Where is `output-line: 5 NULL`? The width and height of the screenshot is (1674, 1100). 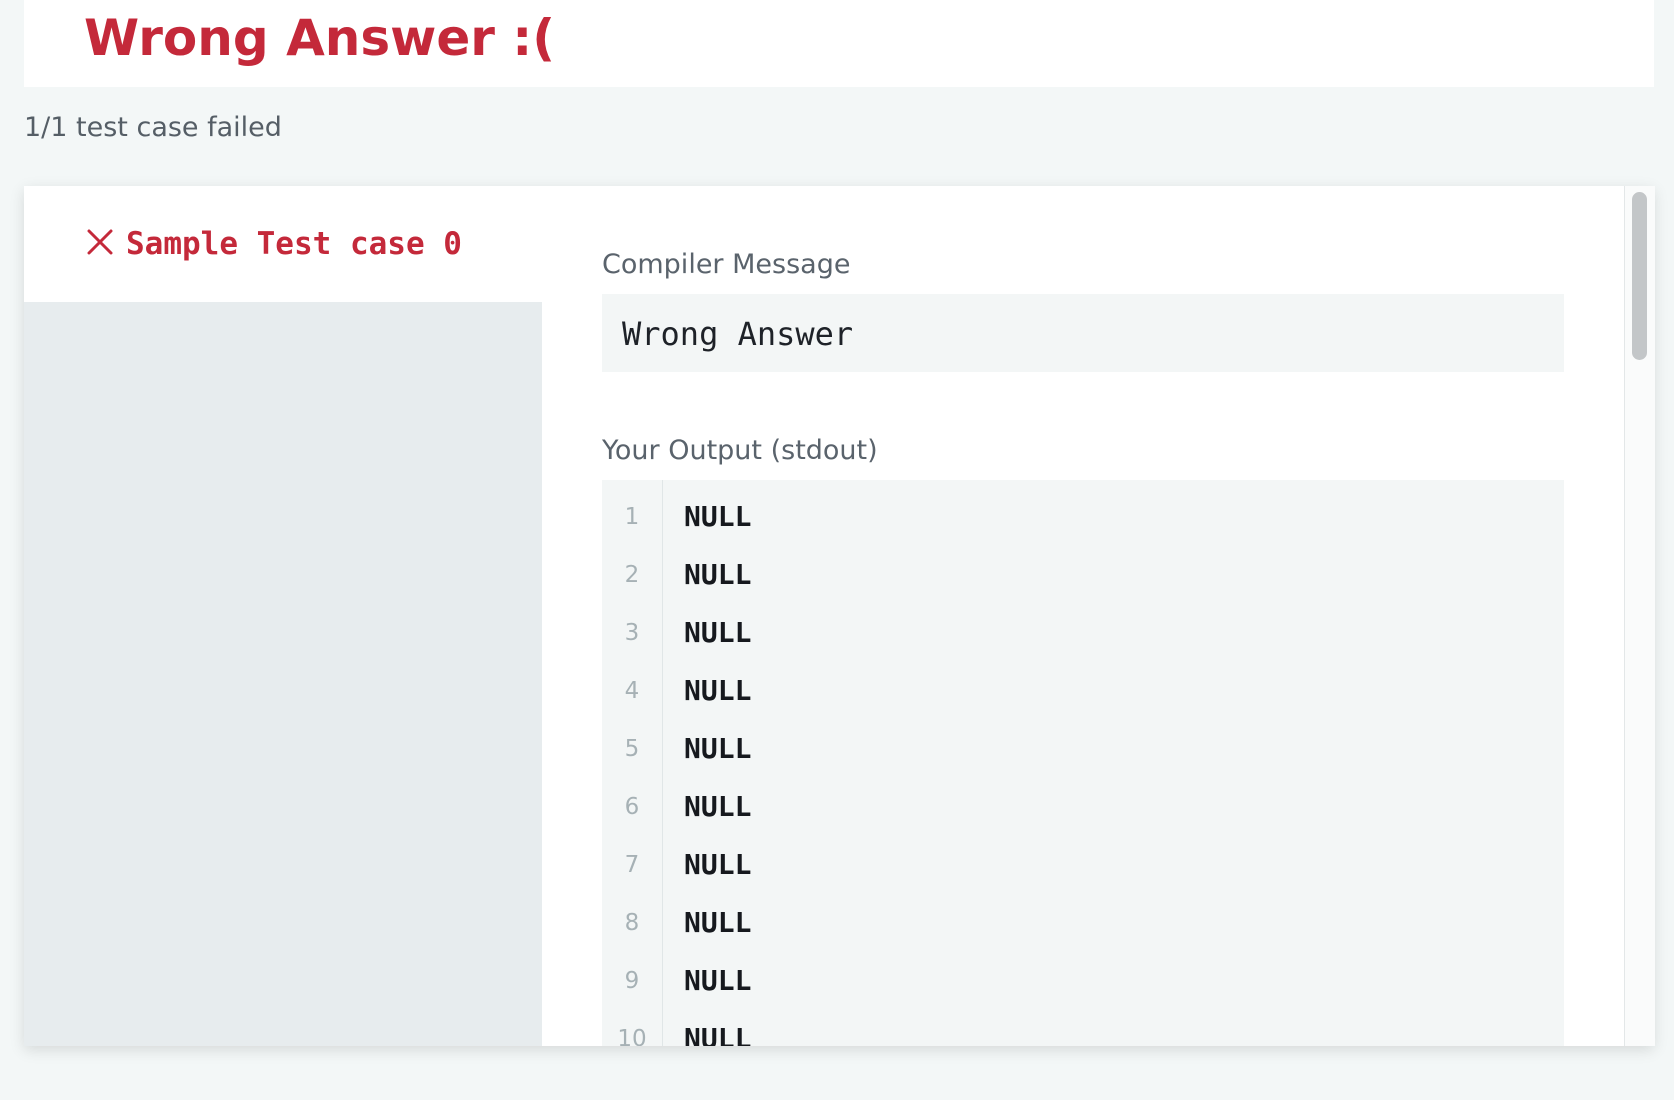 output-line: 5 NULL is located at coordinates (1083, 749).